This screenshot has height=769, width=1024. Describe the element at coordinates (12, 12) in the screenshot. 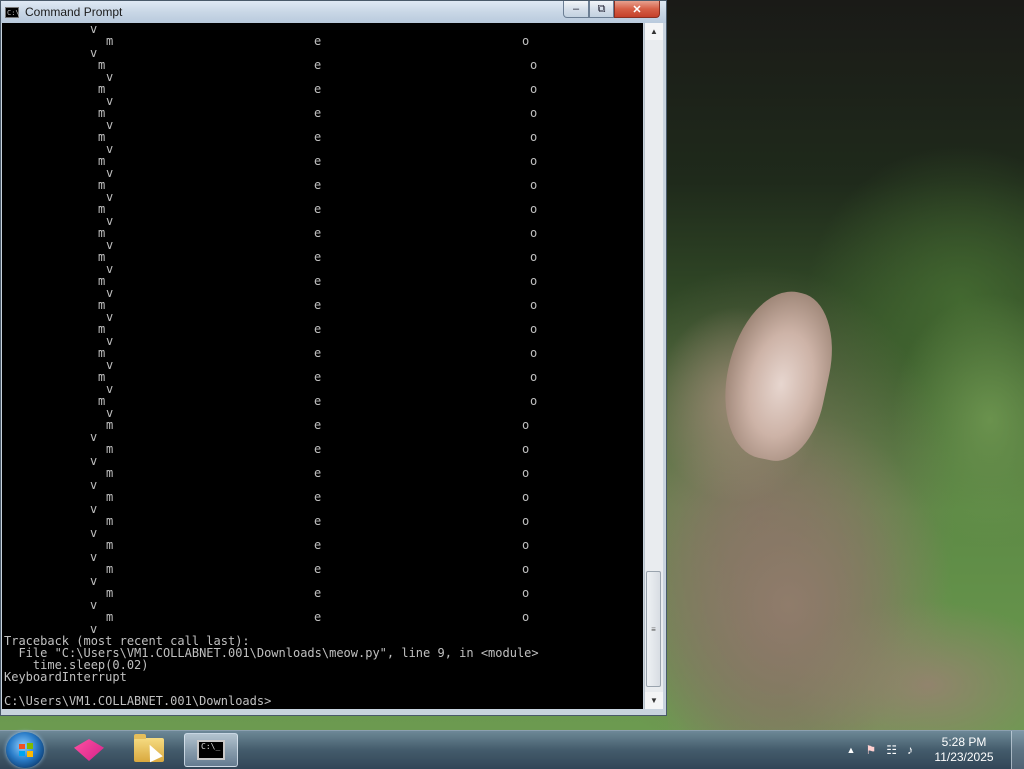

I see `cmd-window-icon: C:\` at that location.